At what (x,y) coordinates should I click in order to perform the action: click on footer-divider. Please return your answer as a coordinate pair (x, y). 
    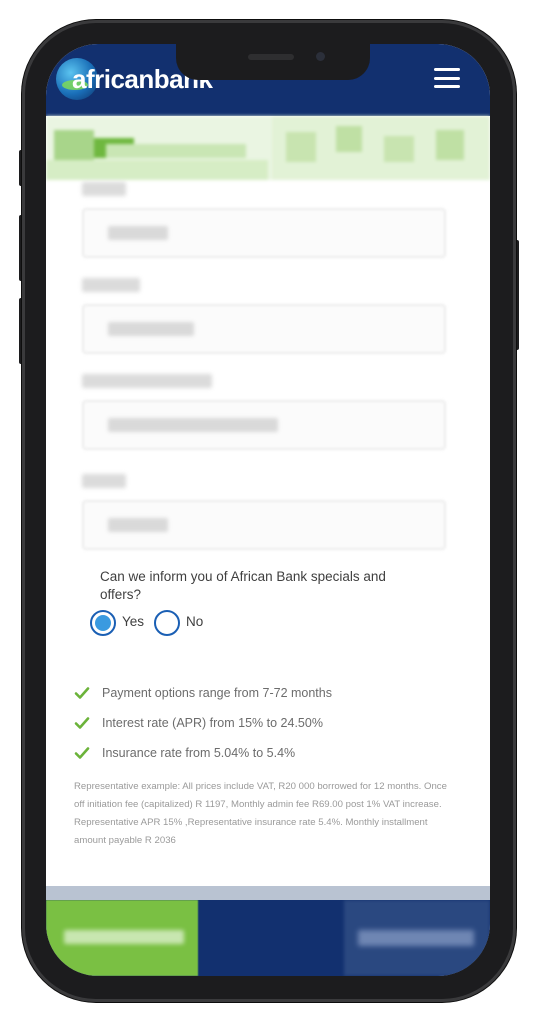
    Looking at the image, I should click on (268, 893).